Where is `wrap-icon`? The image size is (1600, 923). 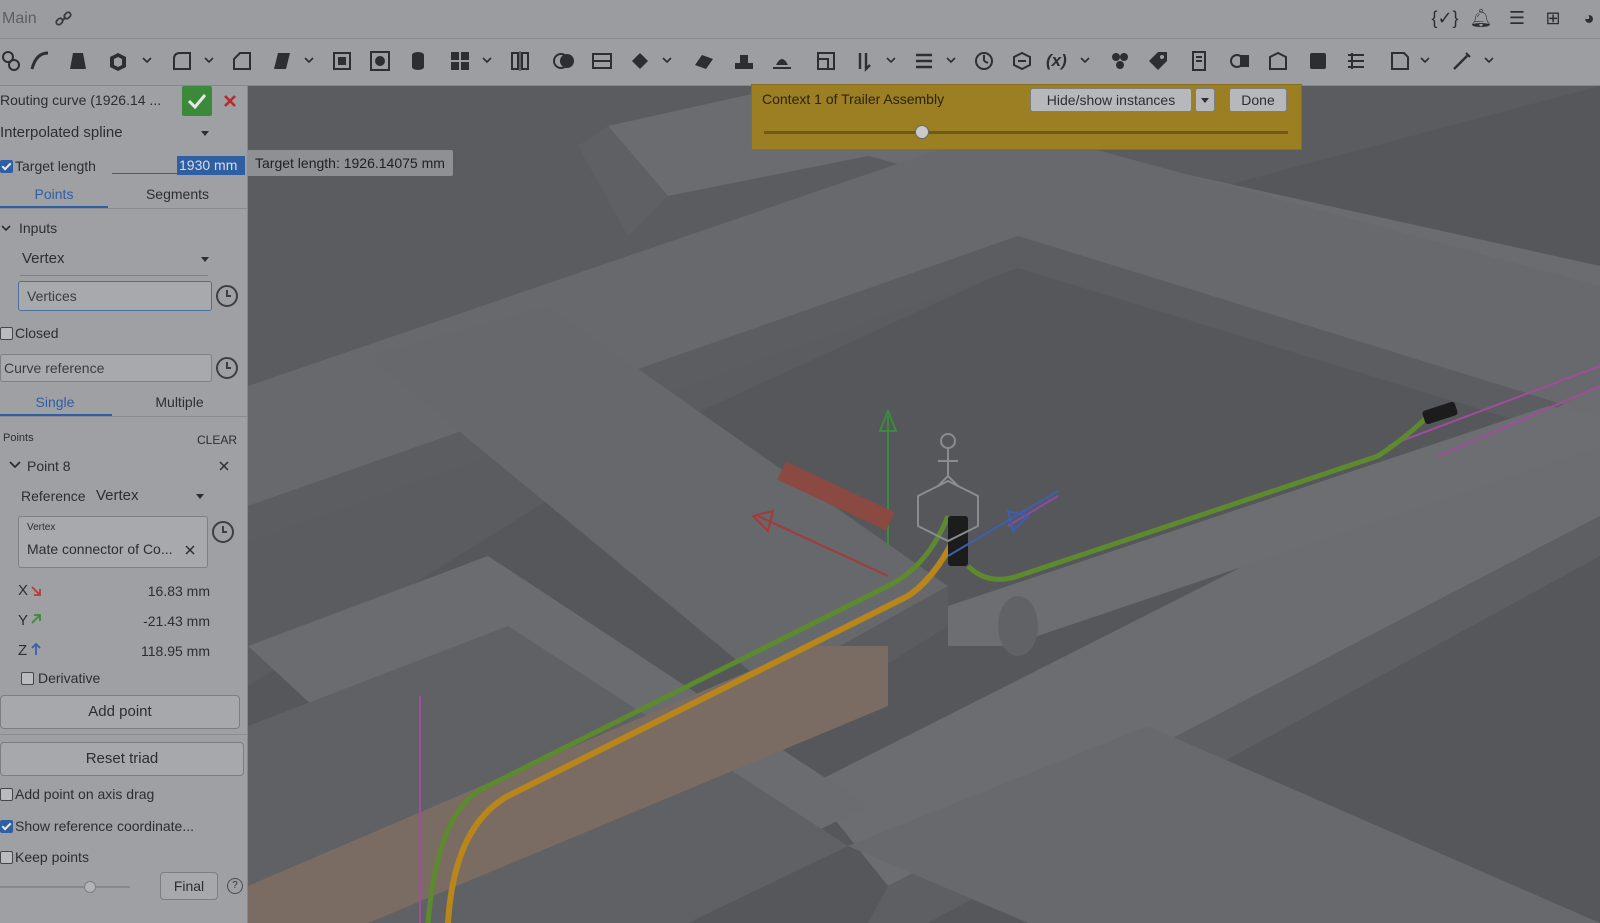 wrap-icon is located at coordinates (924, 61).